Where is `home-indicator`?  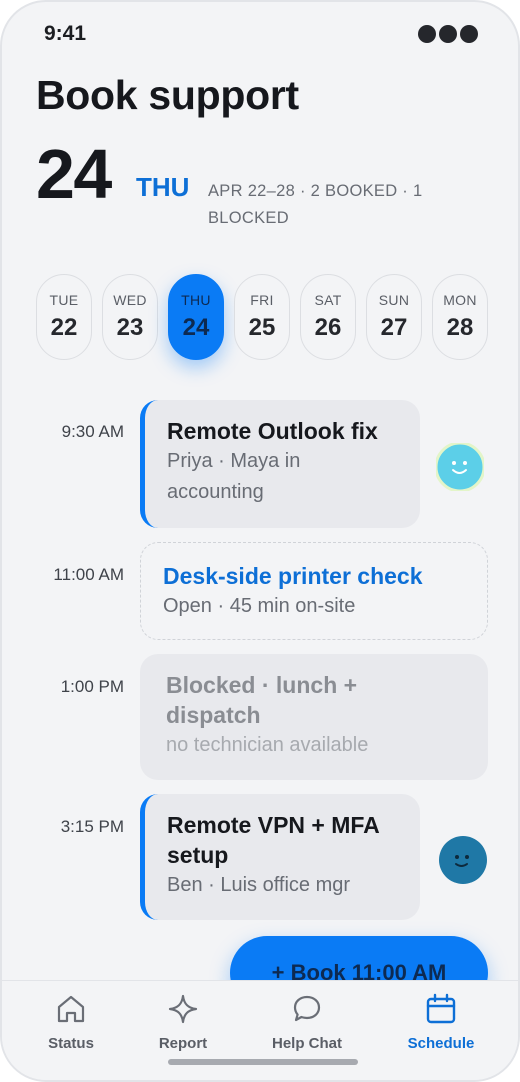
home-indicator is located at coordinates (263, 1062).